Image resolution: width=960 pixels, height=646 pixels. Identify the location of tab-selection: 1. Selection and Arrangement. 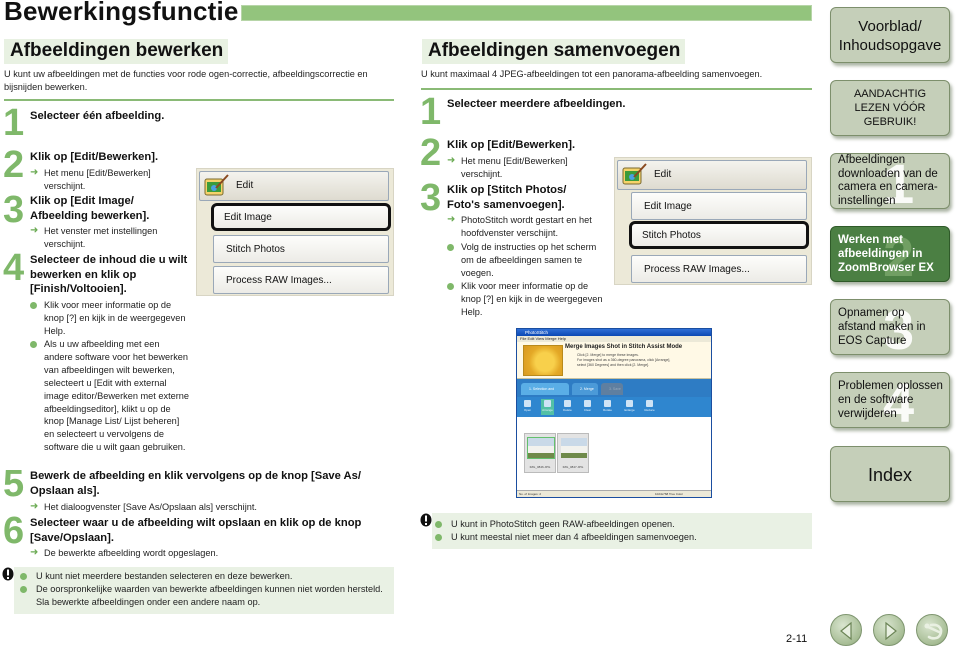
(545, 393).